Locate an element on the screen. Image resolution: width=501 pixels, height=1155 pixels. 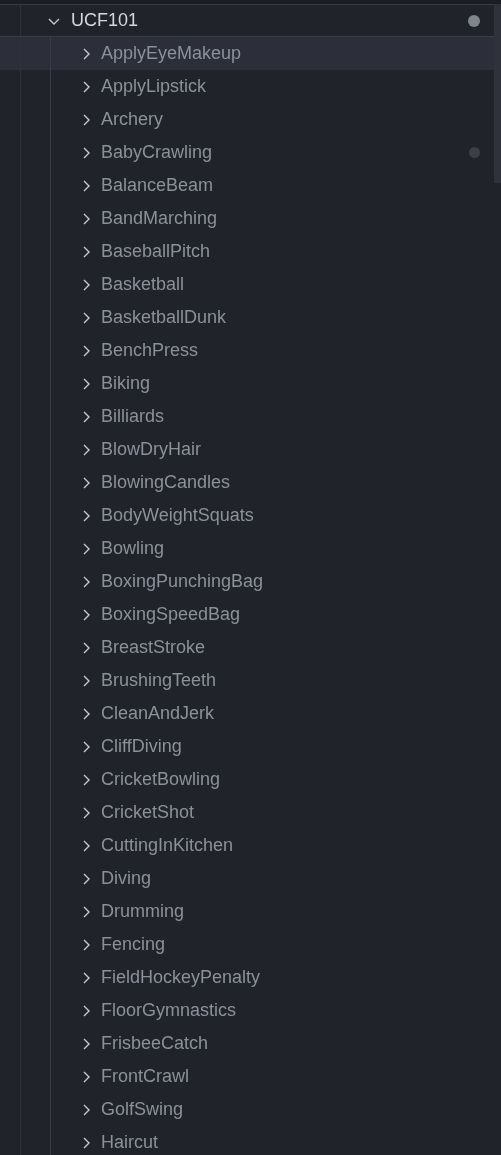
folder-label: BrushingTeeth is located at coordinates (159, 680).